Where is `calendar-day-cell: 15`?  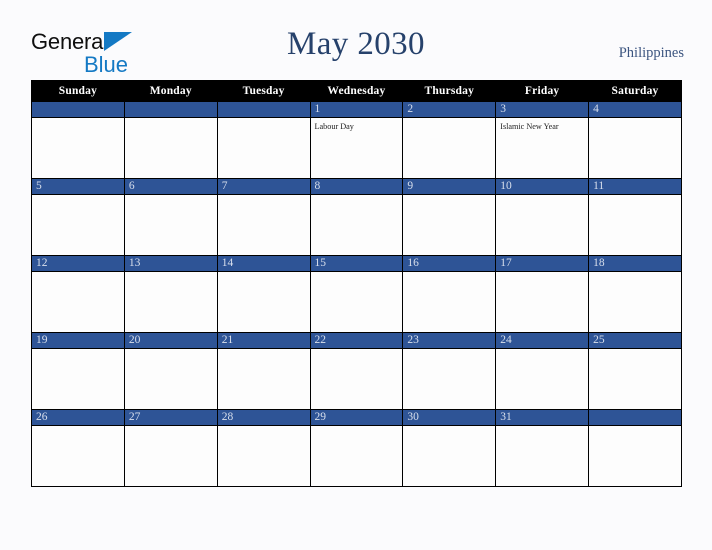 calendar-day-cell: 15 is located at coordinates (356, 294).